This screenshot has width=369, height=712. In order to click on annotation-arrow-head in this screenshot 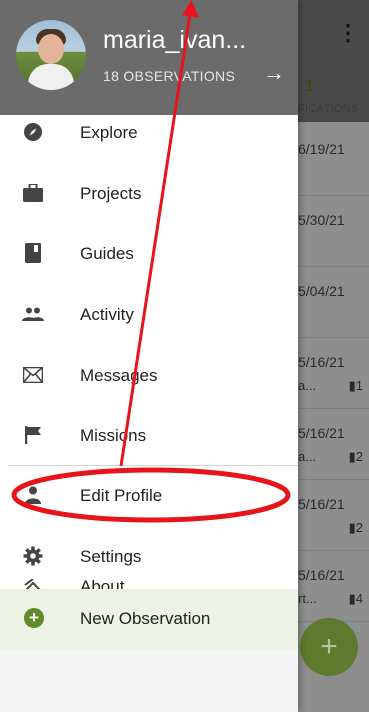, I will do `click(190, 9)`.